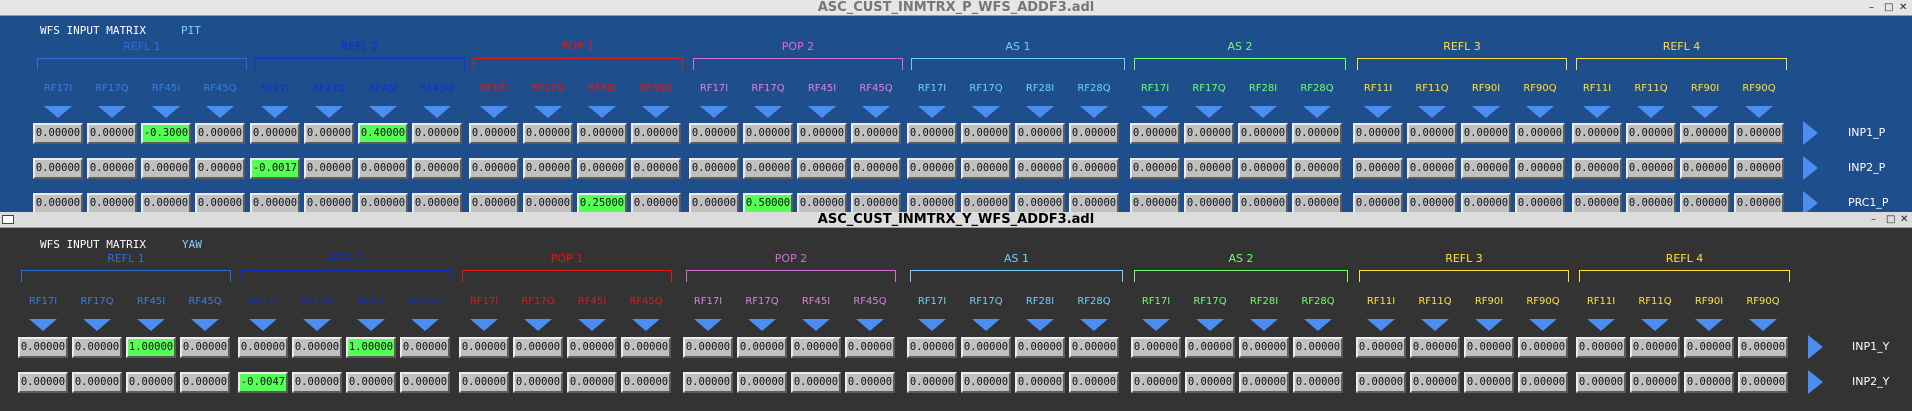 The width and height of the screenshot is (1912, 411). What do you see at coordinates (383, 133) in the screenshot?
I see `matrix-element-field: 0.40000` at bounding box center [383, 133].